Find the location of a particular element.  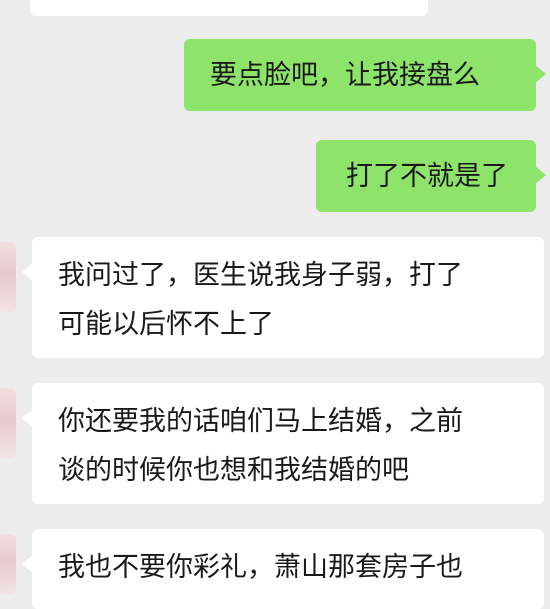

message-bubble-sent: 要点脸吧，让我接盘么 is located at coordinates (365, 75).